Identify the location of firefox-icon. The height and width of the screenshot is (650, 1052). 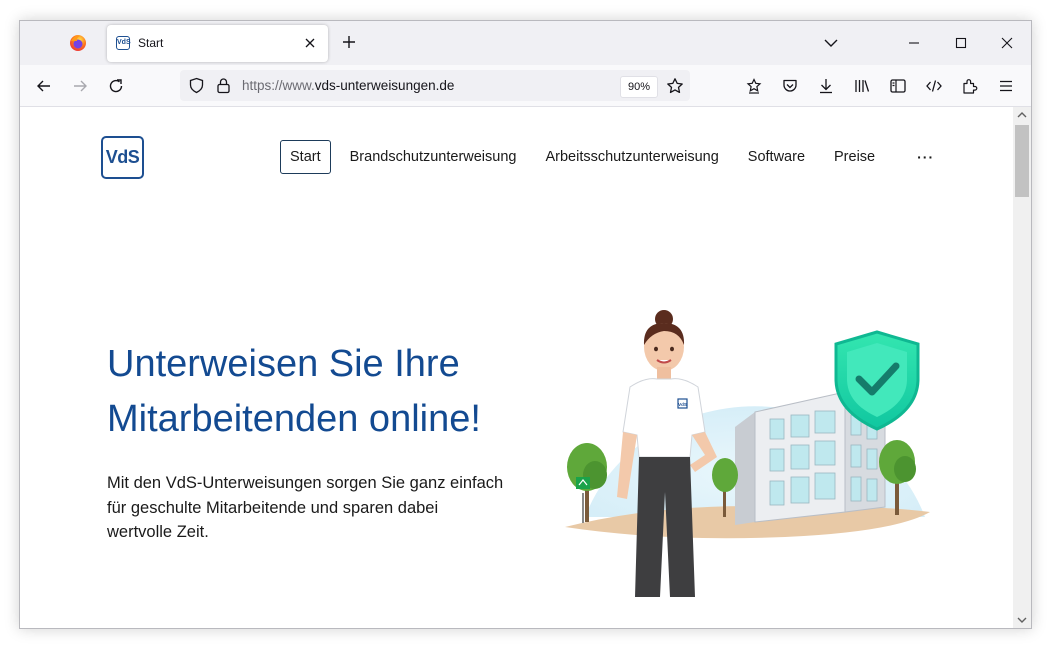
(78, 43).